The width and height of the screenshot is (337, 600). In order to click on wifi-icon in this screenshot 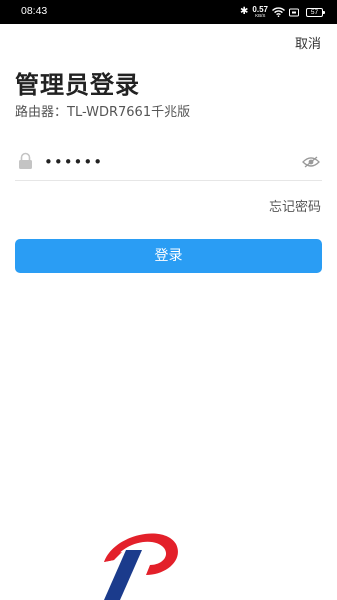, I will do `click(278, 12)`.